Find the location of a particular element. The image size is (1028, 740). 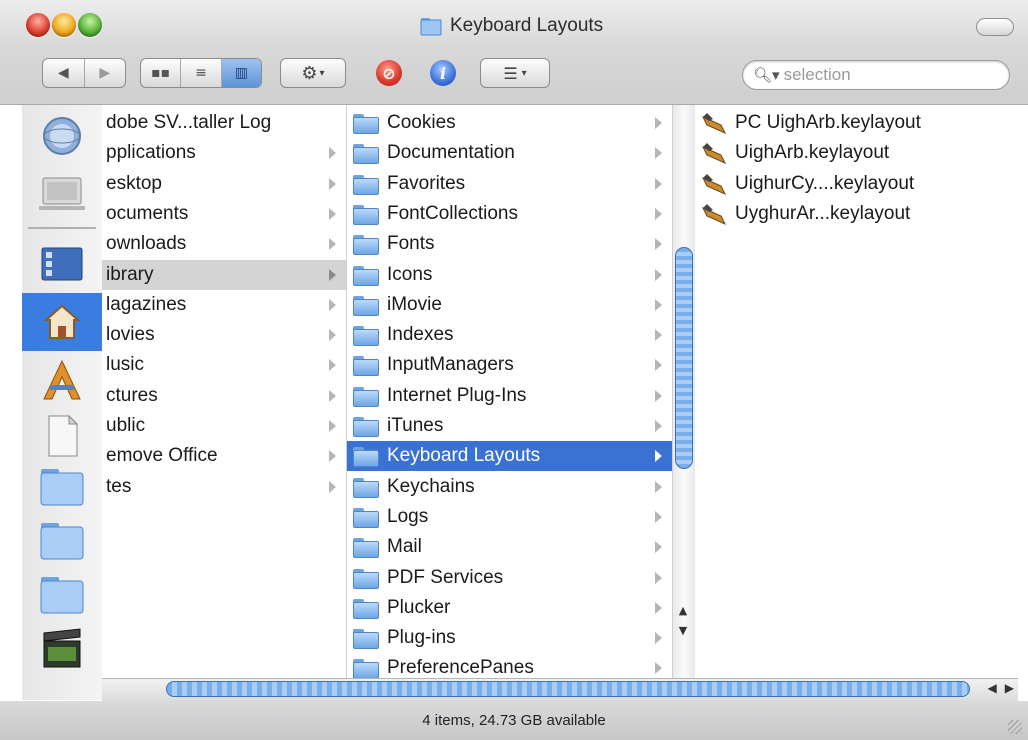

list-item: Internet Plug-Ins is located at coordinates (509, 396).